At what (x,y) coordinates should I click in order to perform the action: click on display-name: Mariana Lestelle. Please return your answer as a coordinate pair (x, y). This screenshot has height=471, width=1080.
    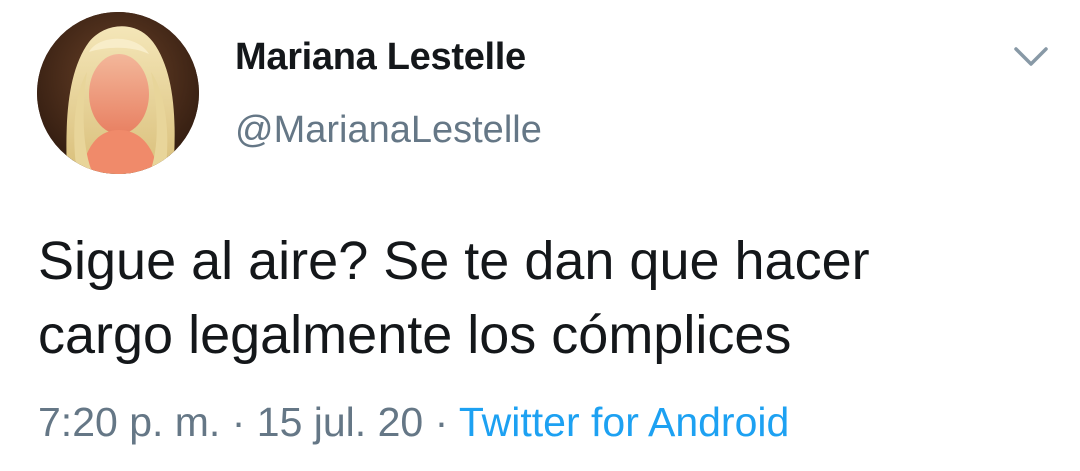
    Looking at the image, I should click on (380, 57).